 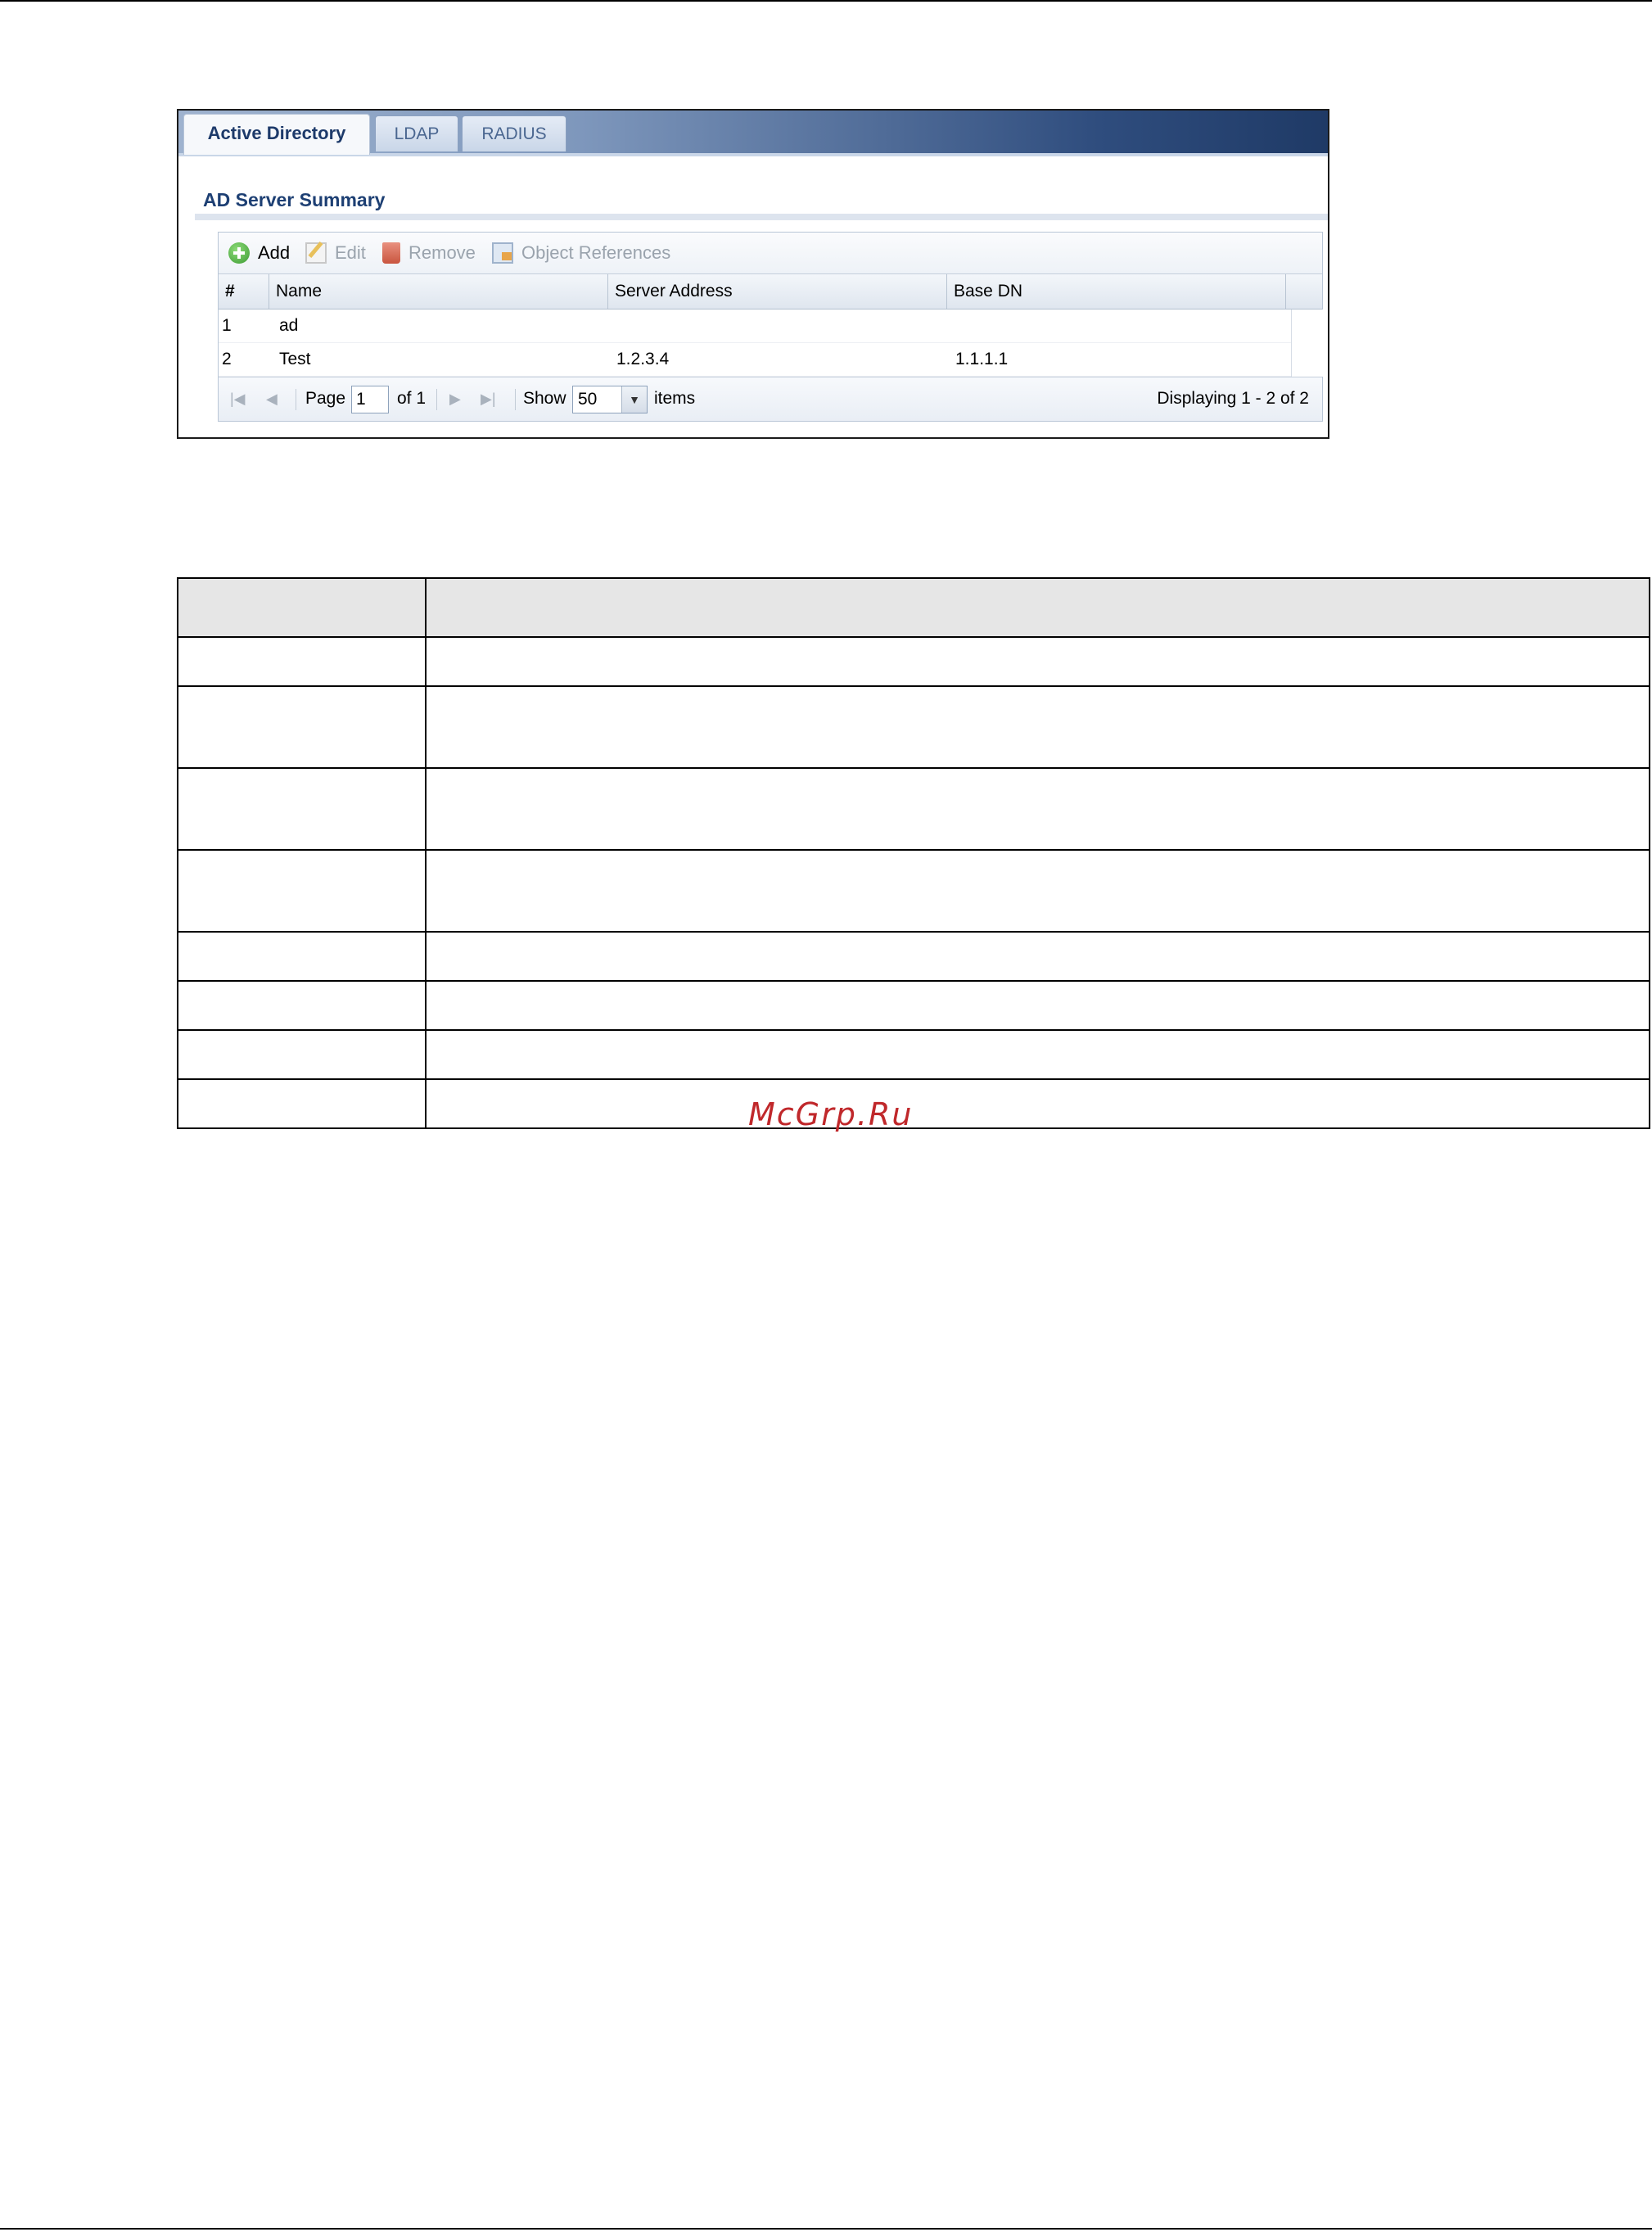 What do you see at coordinates (325, 398) in the screenshot?
I see `page-label: Page` at bounding box center [325, 398].